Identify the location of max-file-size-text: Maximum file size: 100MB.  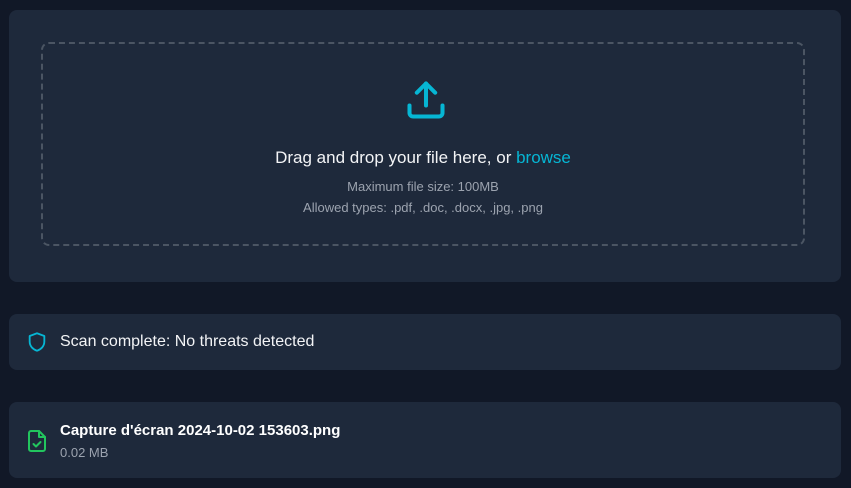
(423, 186).